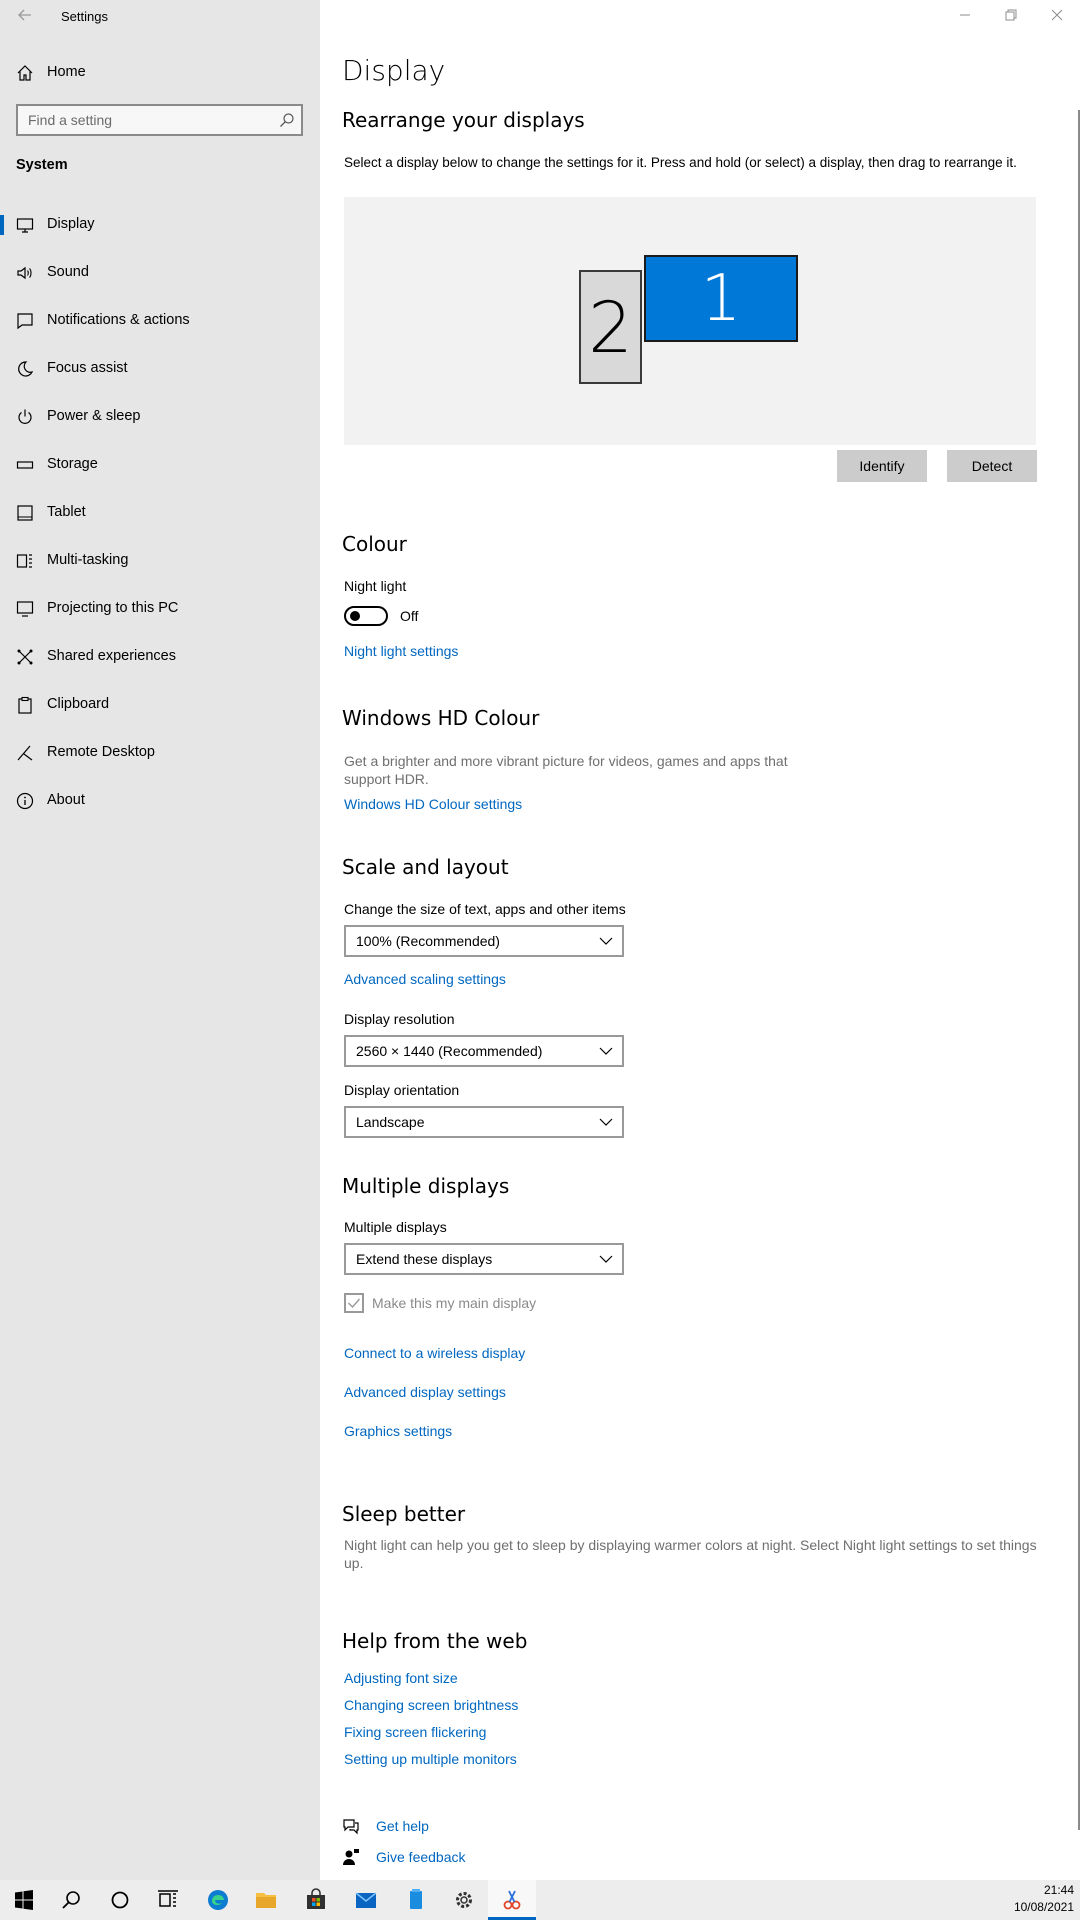 The height and width of the screenshot is (1920, 1080). I want to click on restore-icon, so click(1011, 15).